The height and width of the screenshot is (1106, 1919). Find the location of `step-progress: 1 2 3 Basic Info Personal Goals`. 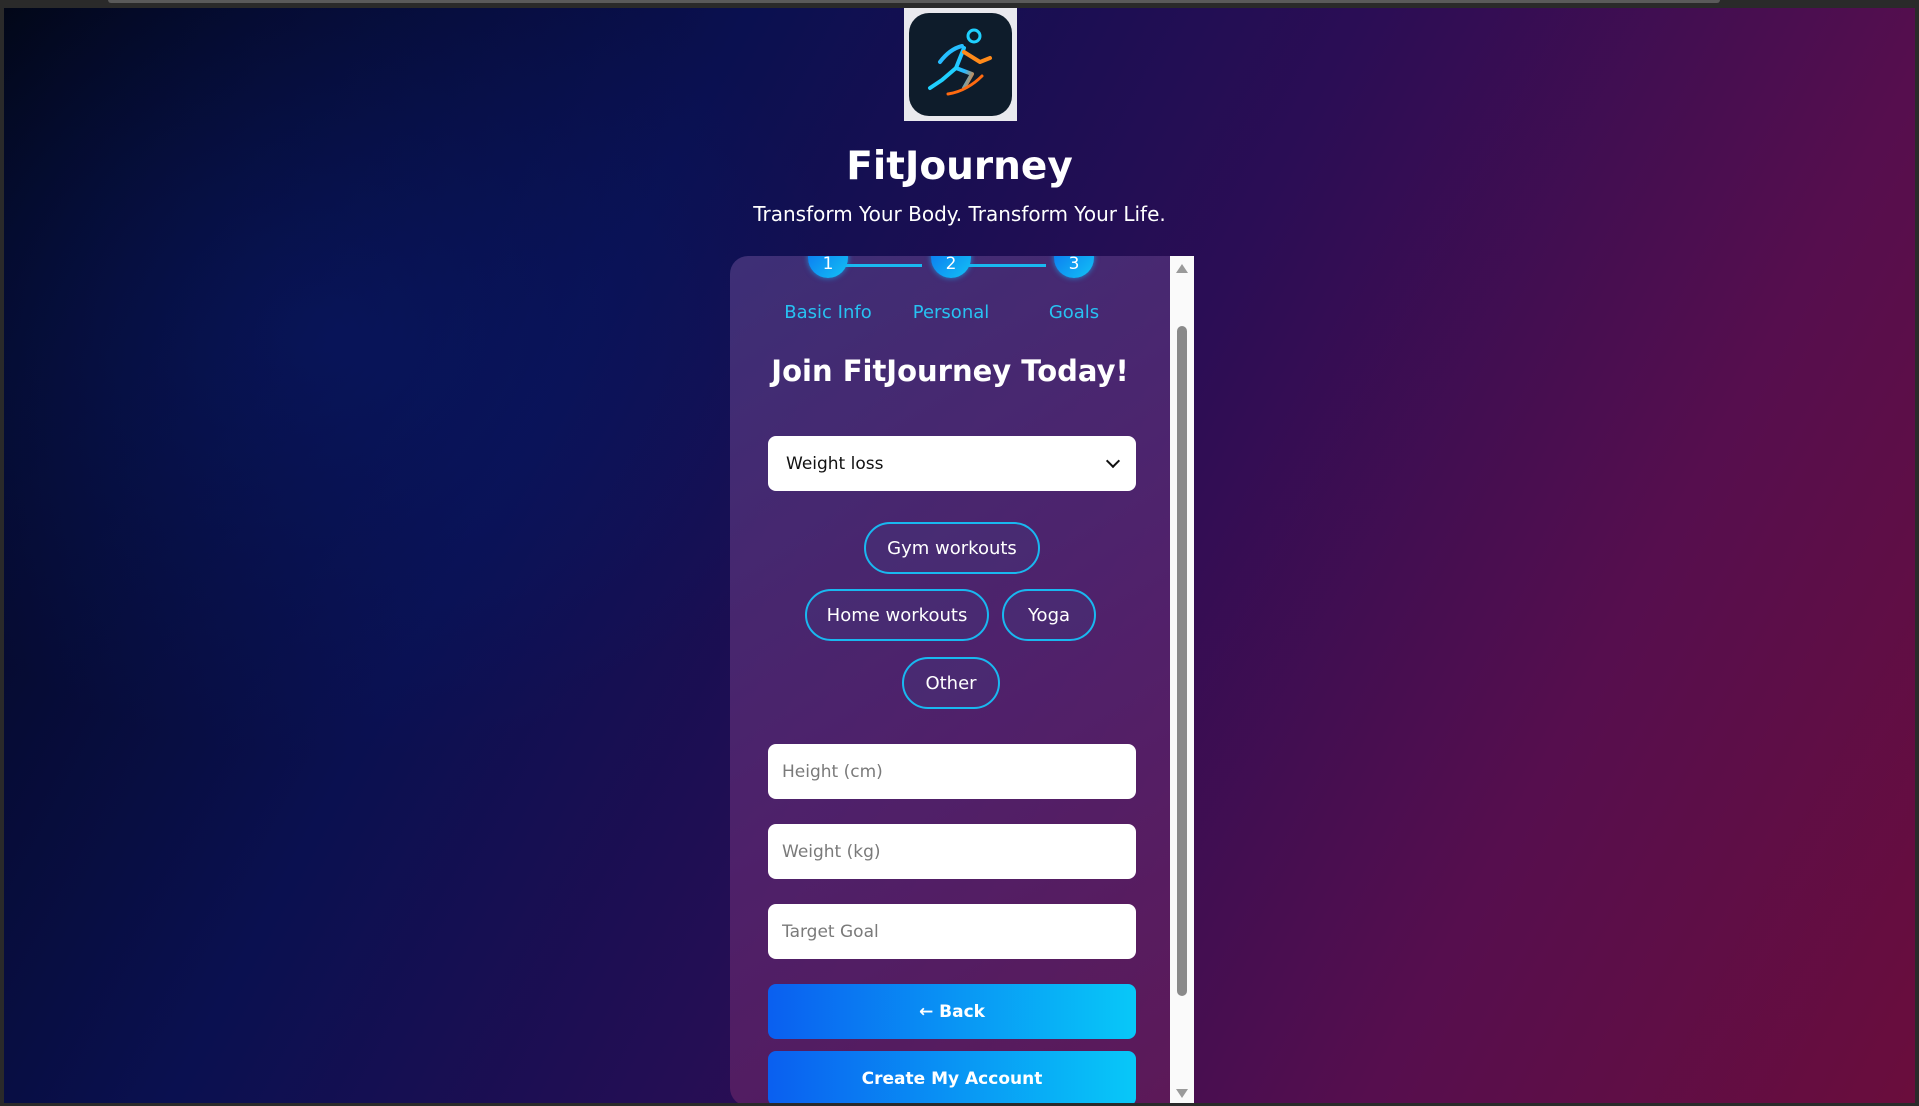

step-progress: 1 2 3 Basic Info Personal Goals is located at coordinates (950, 296).